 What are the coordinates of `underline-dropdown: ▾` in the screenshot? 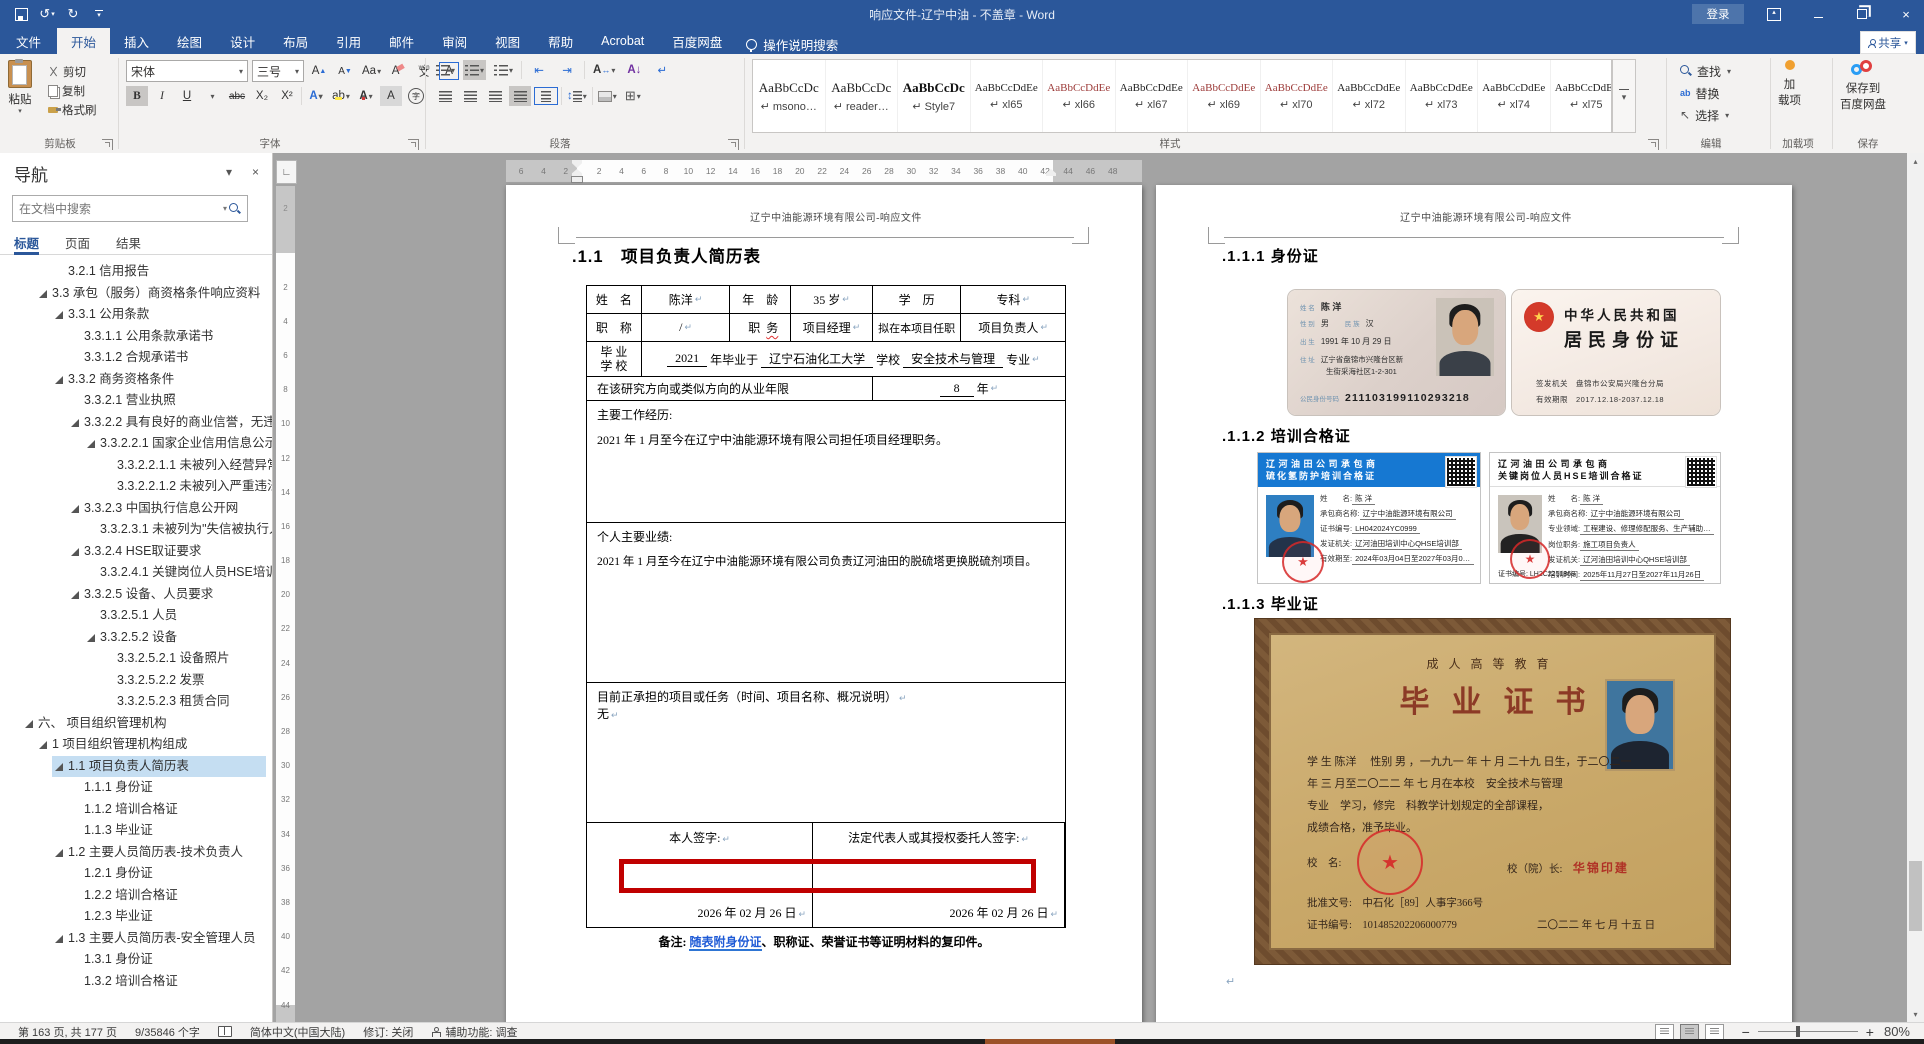 It's located at (212, 96).